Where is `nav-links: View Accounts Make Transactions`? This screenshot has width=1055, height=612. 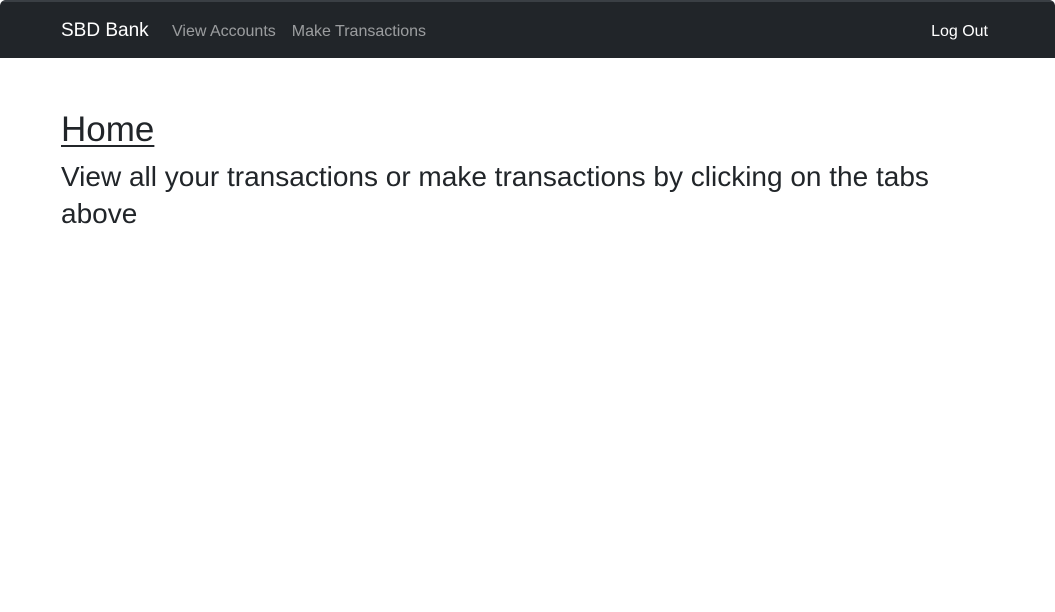
nav-links: View Accounts Make Transactions is located at coordinates (299, 31).